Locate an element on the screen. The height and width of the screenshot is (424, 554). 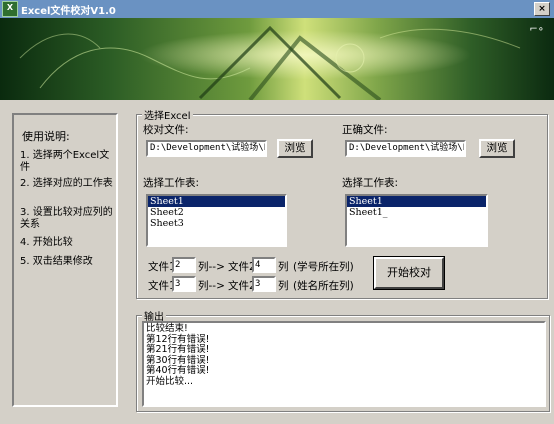
instruction-item: 2. 选择对应的工作表 is located at coordinates (66, 183).